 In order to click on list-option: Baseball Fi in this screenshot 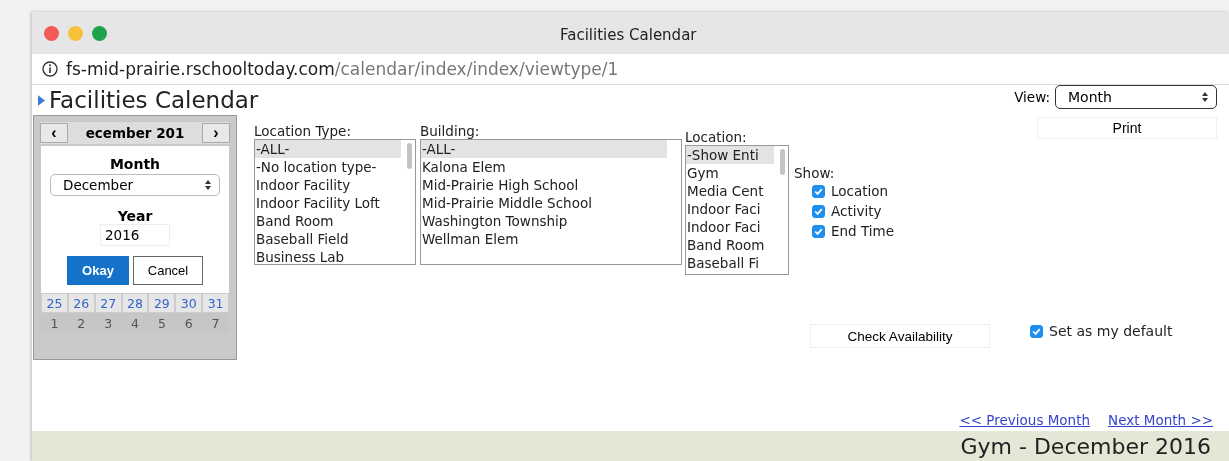, I will do `click(737, 263)`.